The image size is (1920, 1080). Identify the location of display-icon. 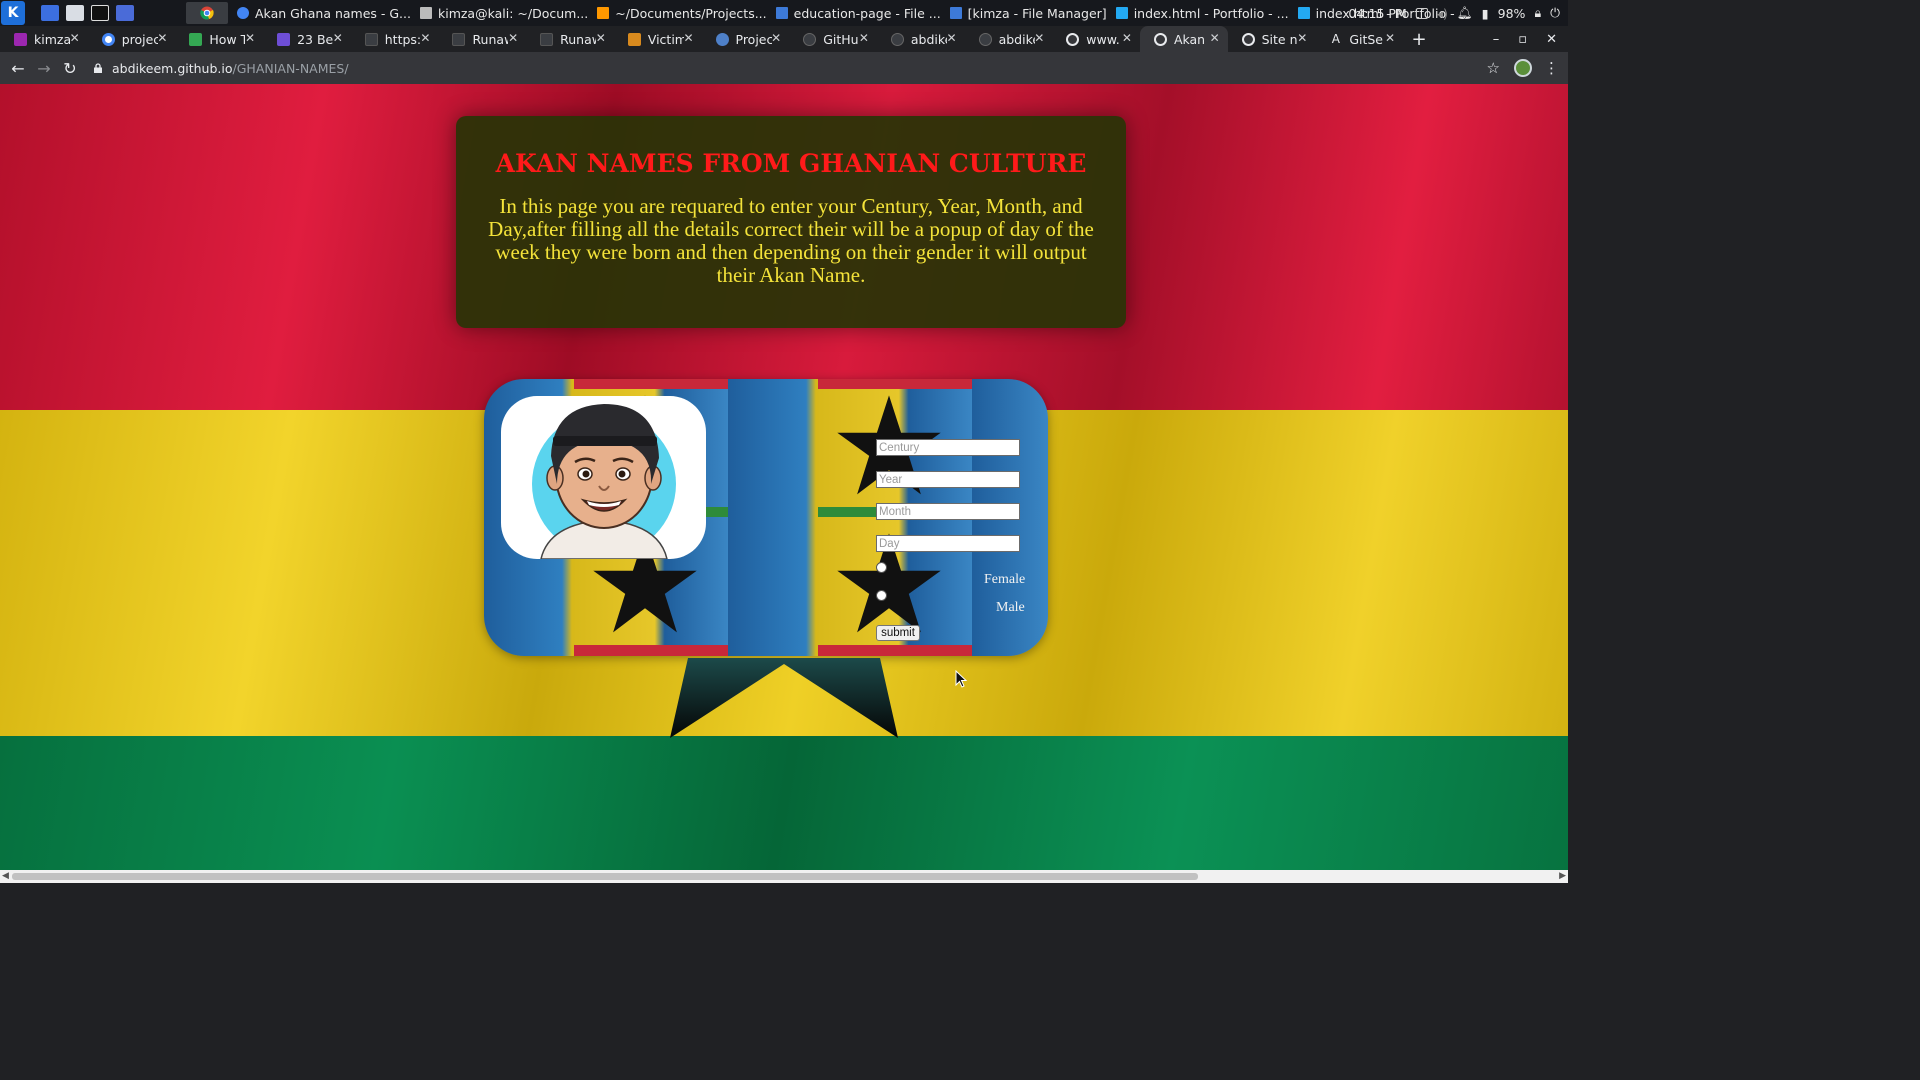
(1421, 13).